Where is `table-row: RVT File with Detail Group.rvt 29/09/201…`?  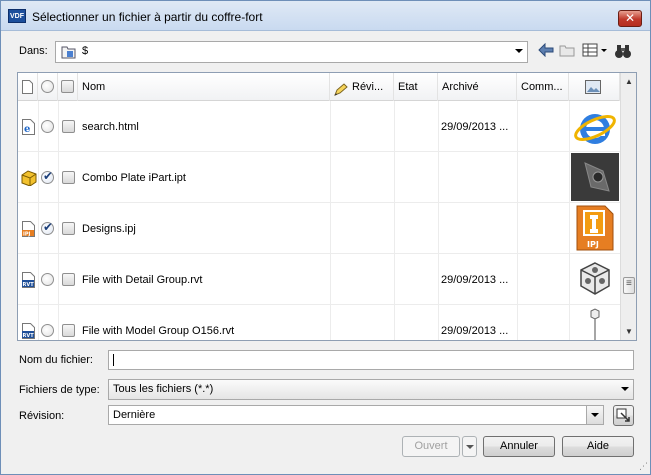
table-row: RVT File with Detail Group.rvt 29/09/201… is located at coordinates (319, 279).